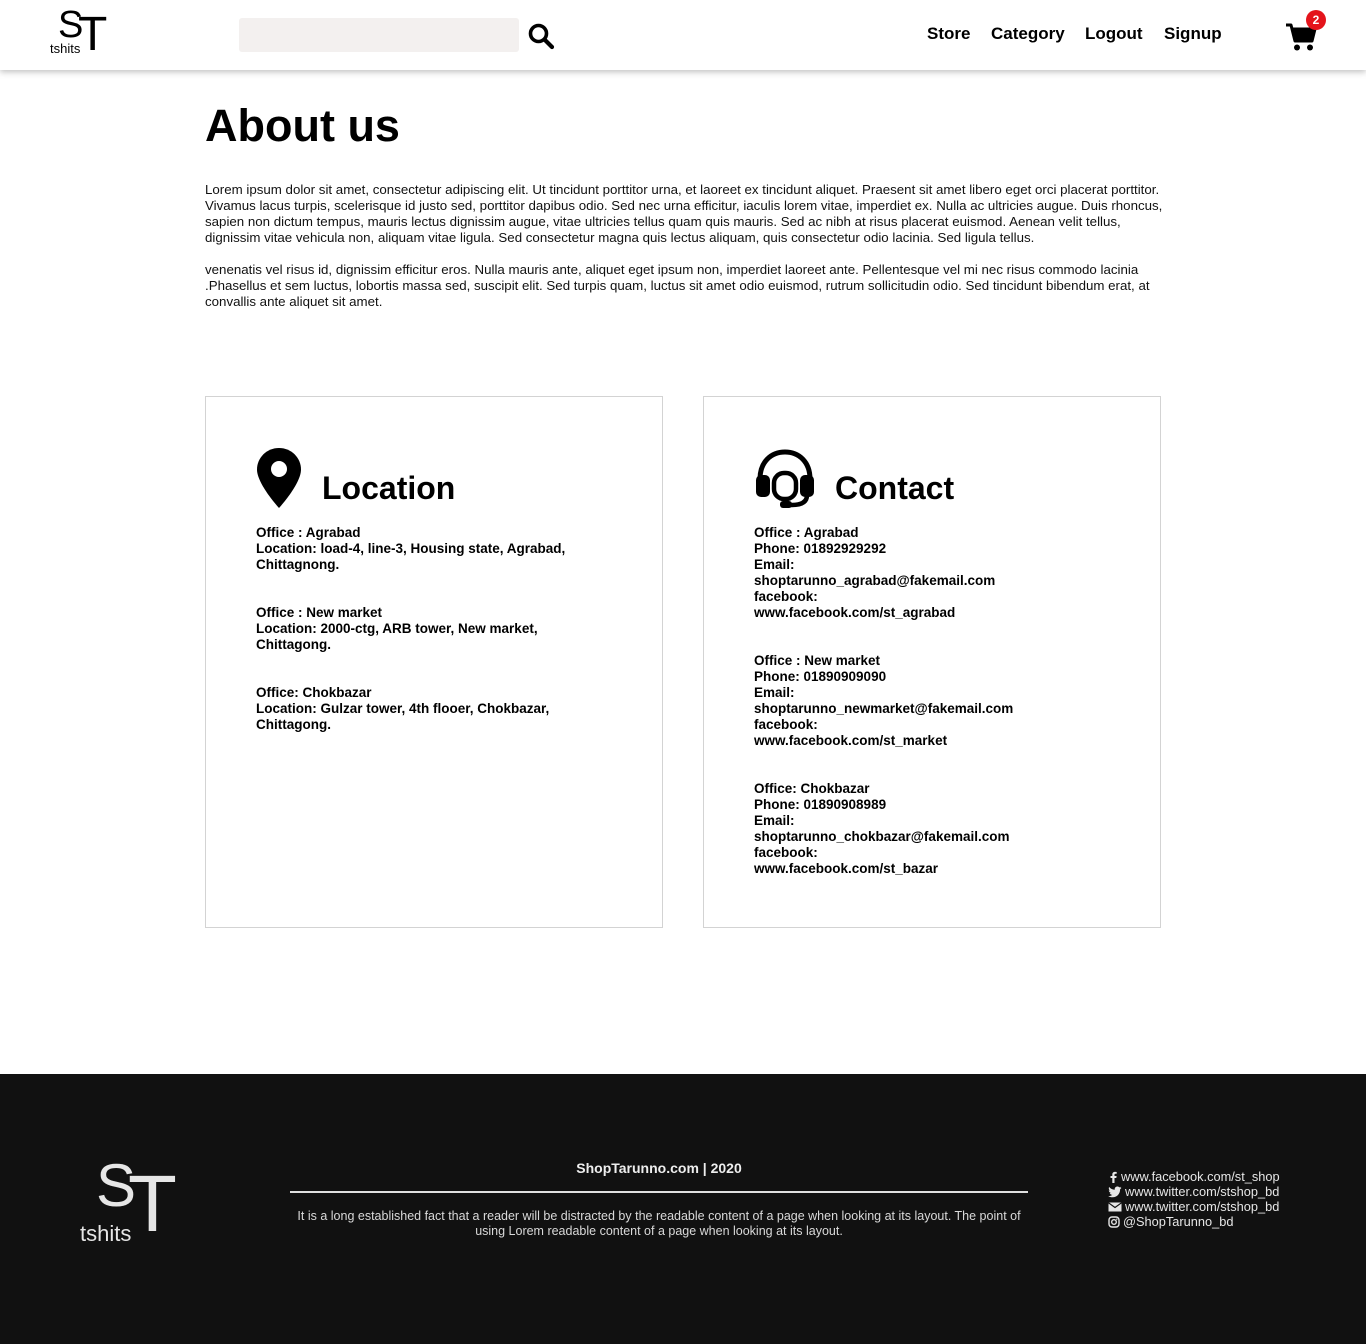  Describe the element at coordinates (152, 1203) in the screenshot. I see `footer-logo-letter-t: T` at that location.